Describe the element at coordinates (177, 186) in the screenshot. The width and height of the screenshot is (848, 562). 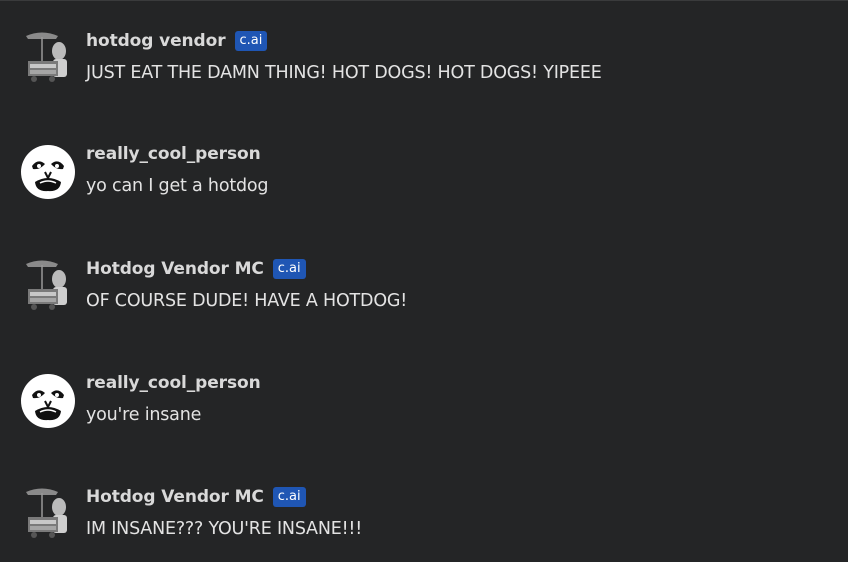
I see `message-text: yo can I get a hotdog` at that location.